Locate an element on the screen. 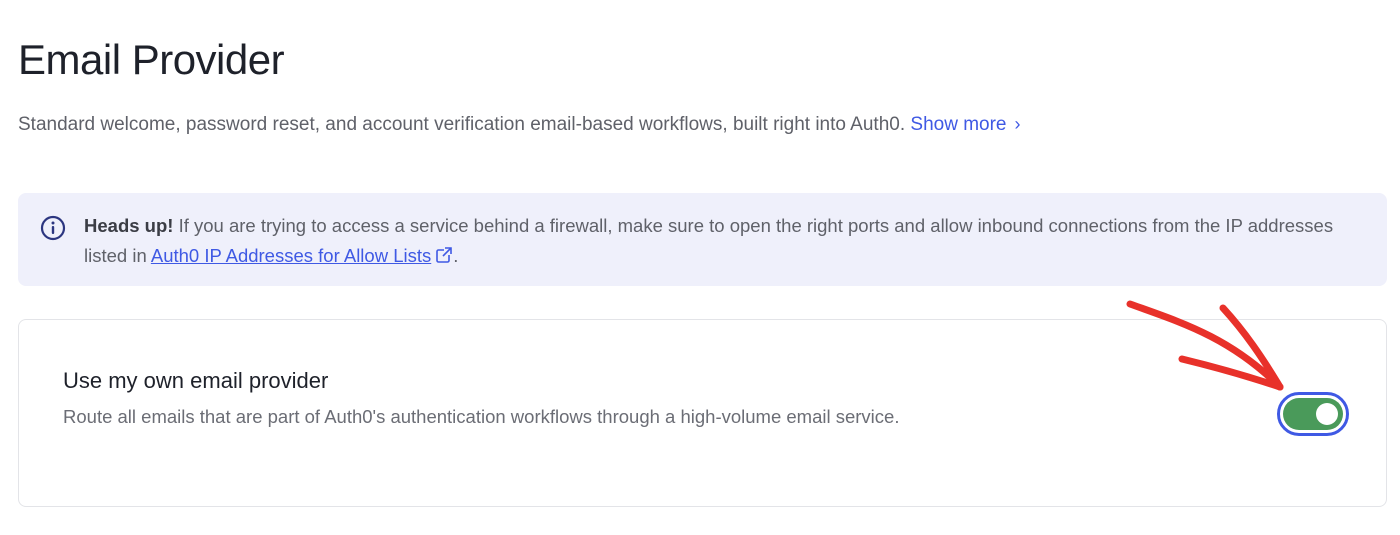 The width and height of the screenshot is (1400, 535). info-icon is located at coordinates (53, 228).